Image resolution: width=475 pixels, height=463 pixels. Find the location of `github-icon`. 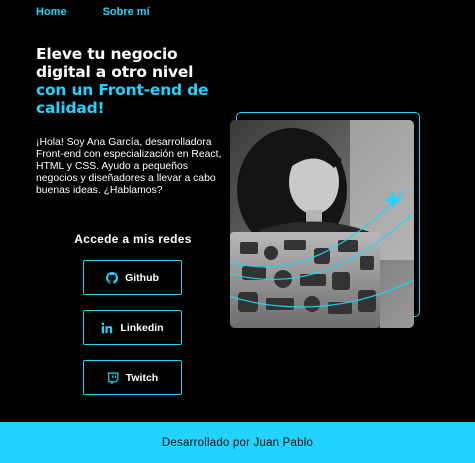

github-icon is located at coordinates (112, 277).